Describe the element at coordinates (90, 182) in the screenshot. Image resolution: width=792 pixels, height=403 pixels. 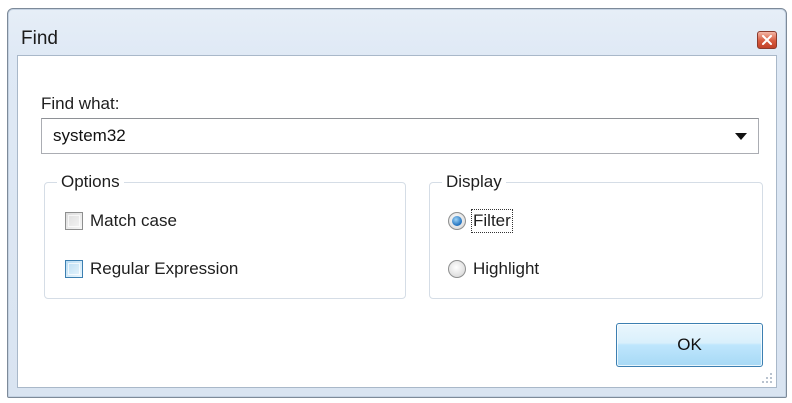
I see `options-legend: Options` at that location.